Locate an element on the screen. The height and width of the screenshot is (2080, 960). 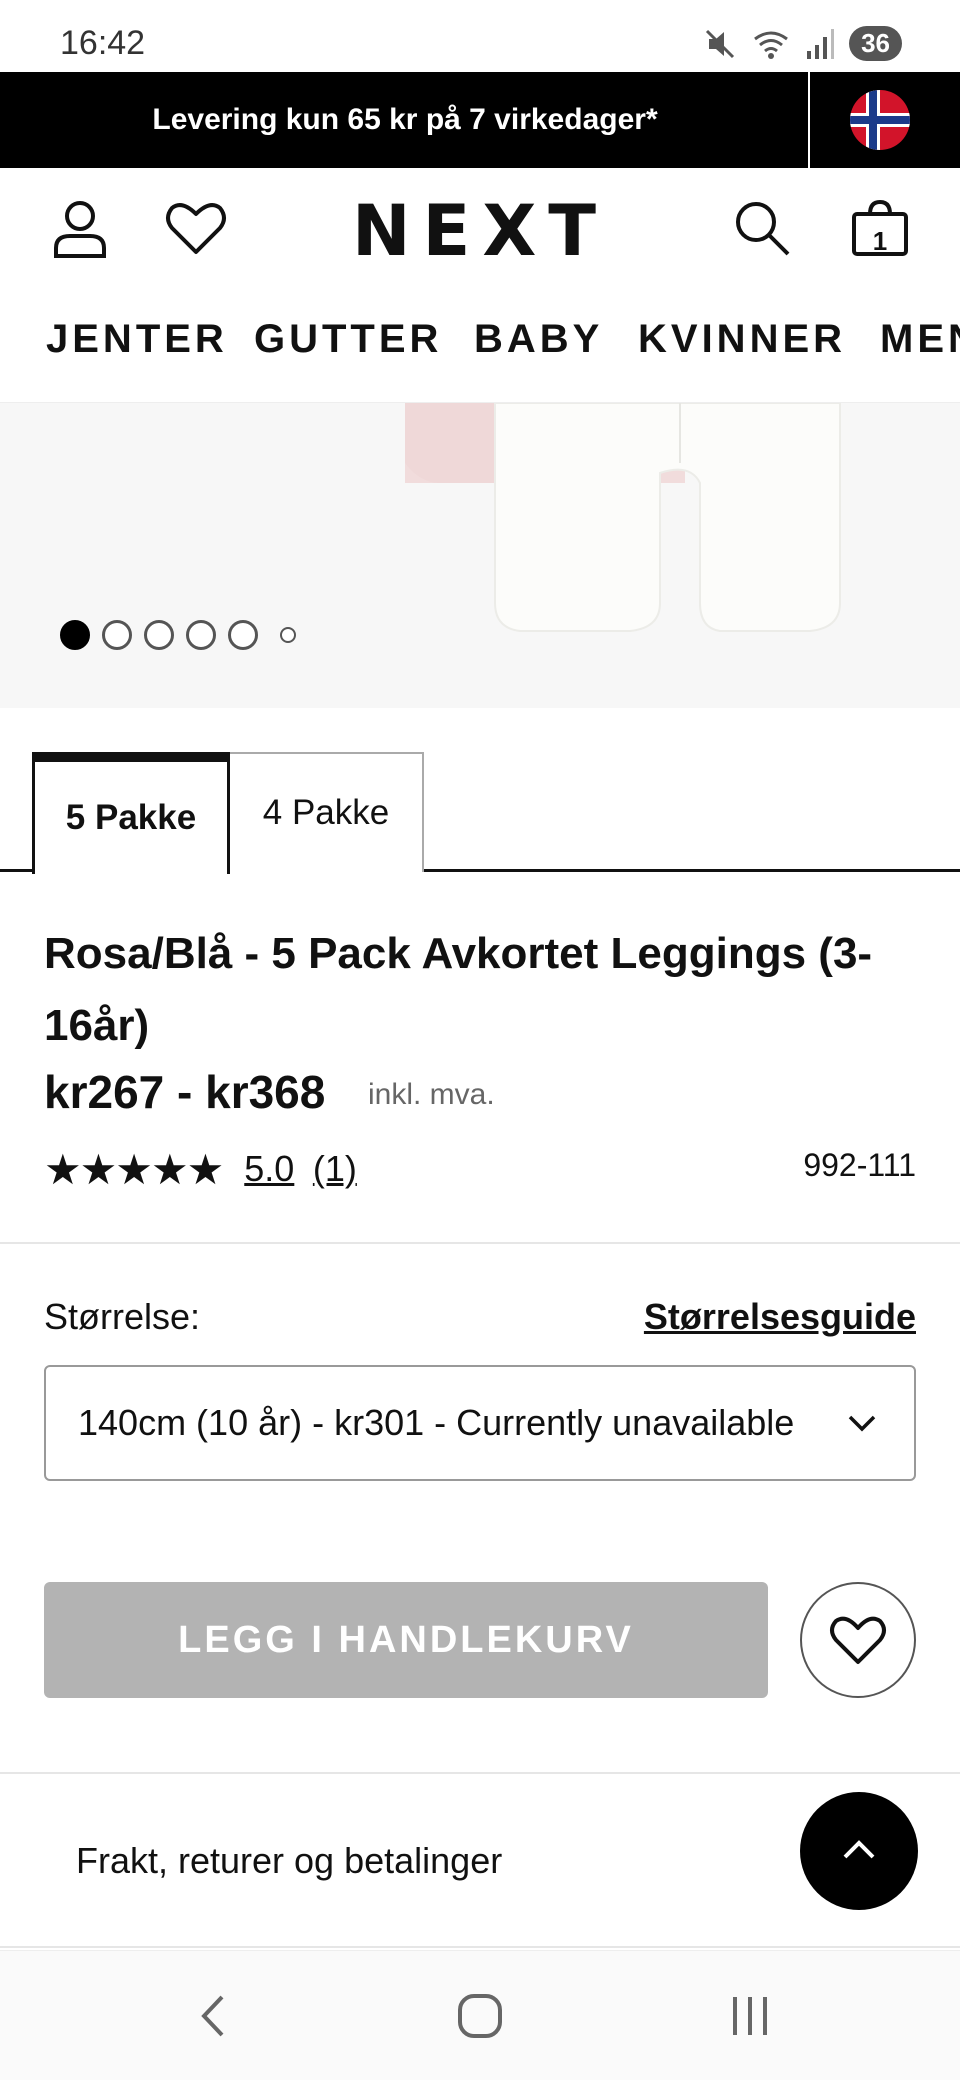
category-nav: JENTER GUTTER BABY KVINNER MEN is located at coordinates (480, 353).